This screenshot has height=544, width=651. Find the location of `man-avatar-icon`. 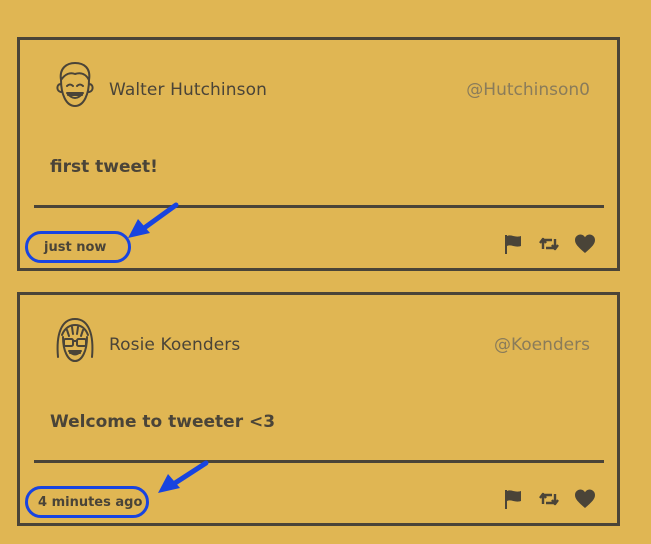

man-avatar-icon is located at coordinates (75, 86).